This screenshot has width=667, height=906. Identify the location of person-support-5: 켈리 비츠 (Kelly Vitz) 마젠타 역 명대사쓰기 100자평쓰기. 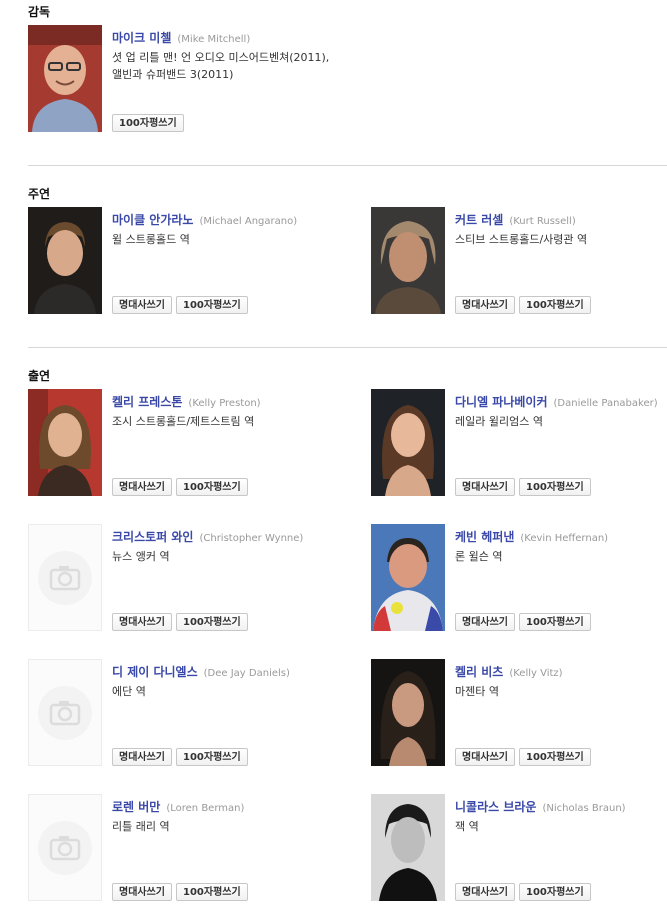
(519, 712).